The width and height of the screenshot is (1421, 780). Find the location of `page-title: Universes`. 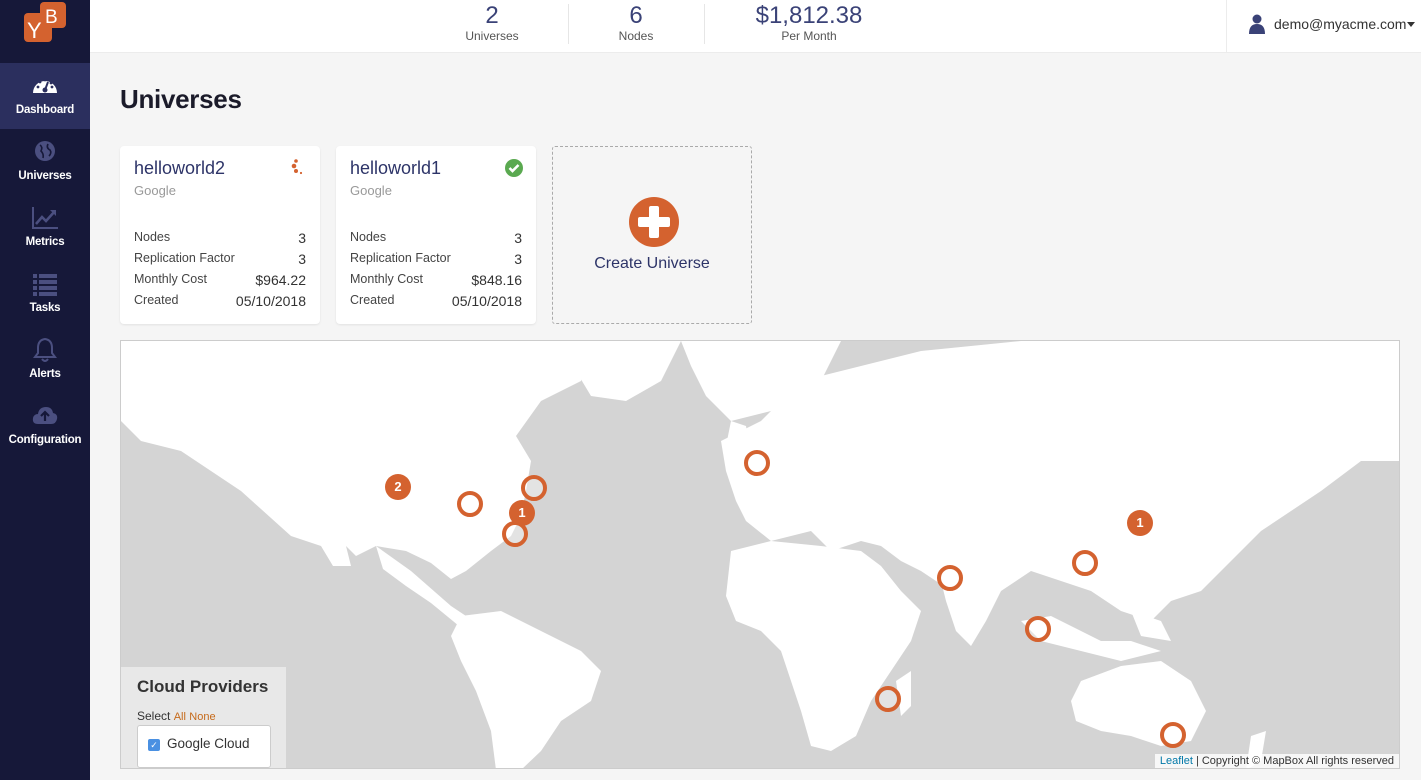

page-title: Universes is located at coordinates (181, 99).